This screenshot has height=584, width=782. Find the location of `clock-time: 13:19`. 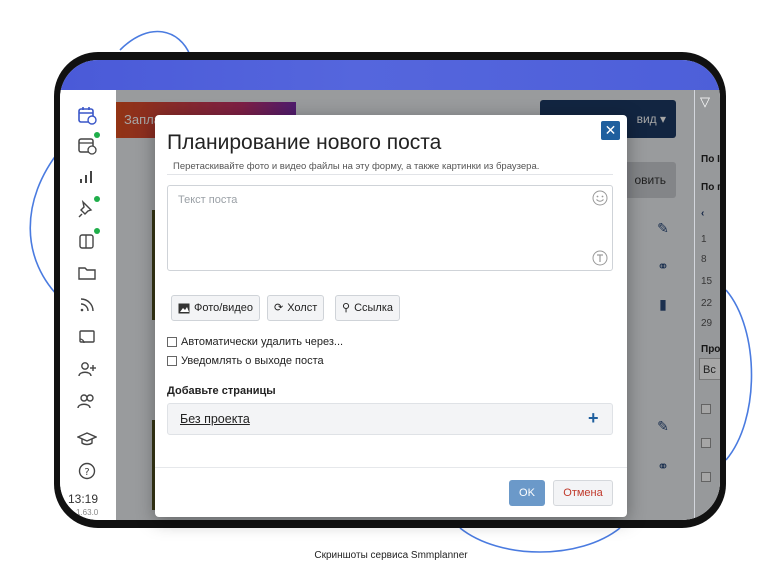

clock-time: 13:19 is located at coordinates (83, 499).